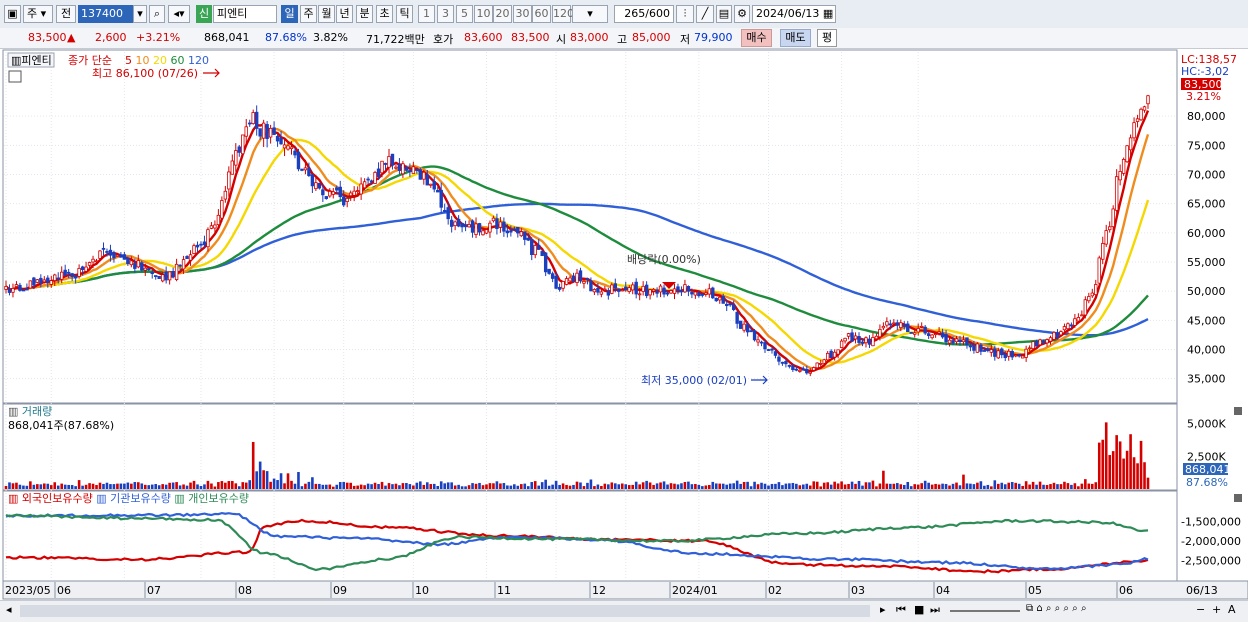  I want to click on period-button-0: 일, so click(289, 14).